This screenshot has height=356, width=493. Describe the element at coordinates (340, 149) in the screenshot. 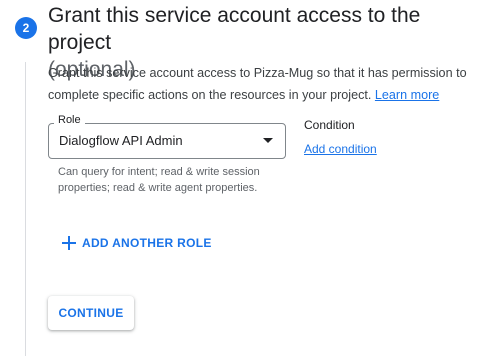

I see `add-condition-link: Add condition` at that location.